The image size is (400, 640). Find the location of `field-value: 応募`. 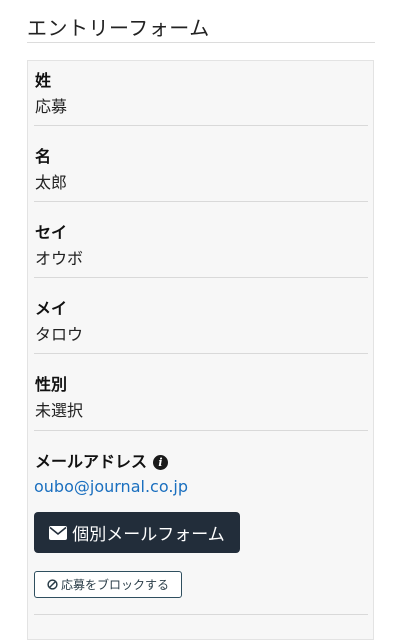

field-value: 応募 is located at coordinates (51, 106).